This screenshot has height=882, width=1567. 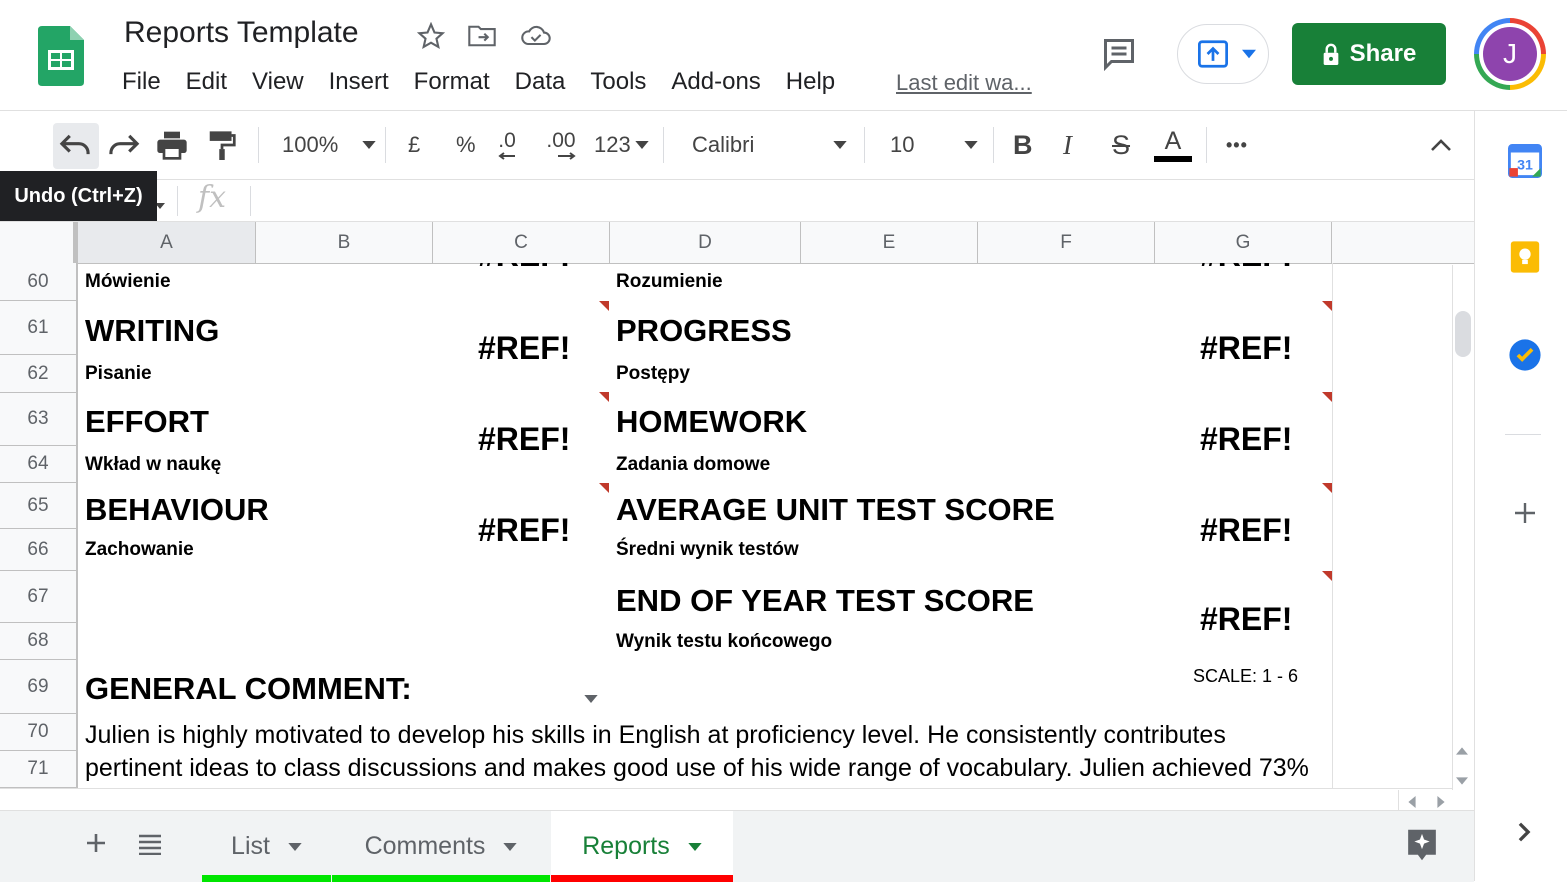 I want to click on collapse-toolbar-icon, so click(x=1441, y=145).